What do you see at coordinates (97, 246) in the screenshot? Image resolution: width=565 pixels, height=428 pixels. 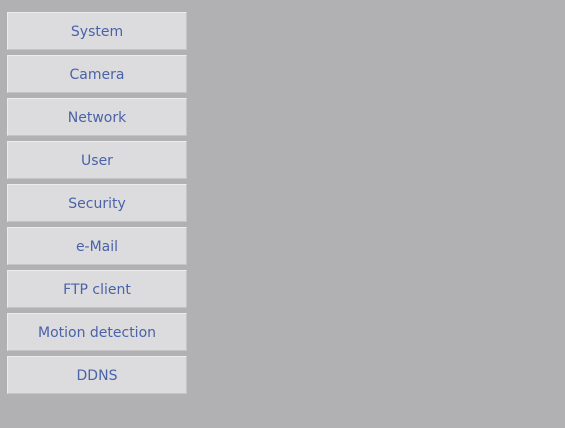 I see `menu-item-email: e-Mail` at bounding box center [97, 246].